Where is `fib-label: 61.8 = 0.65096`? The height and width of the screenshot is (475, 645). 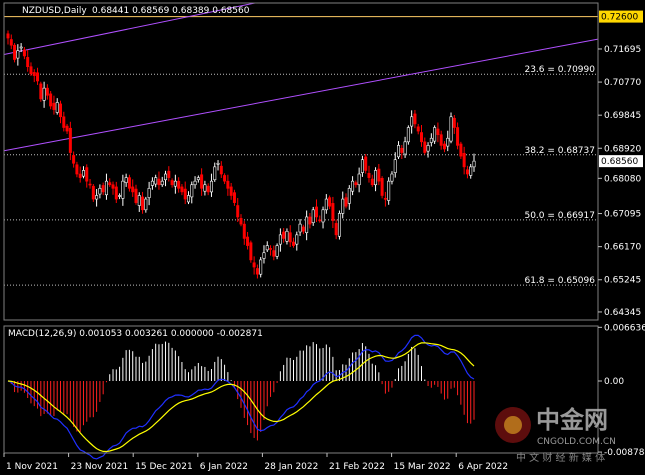
fib-label: 61.8 = 0.65096 is located at coordinates (559, 281).